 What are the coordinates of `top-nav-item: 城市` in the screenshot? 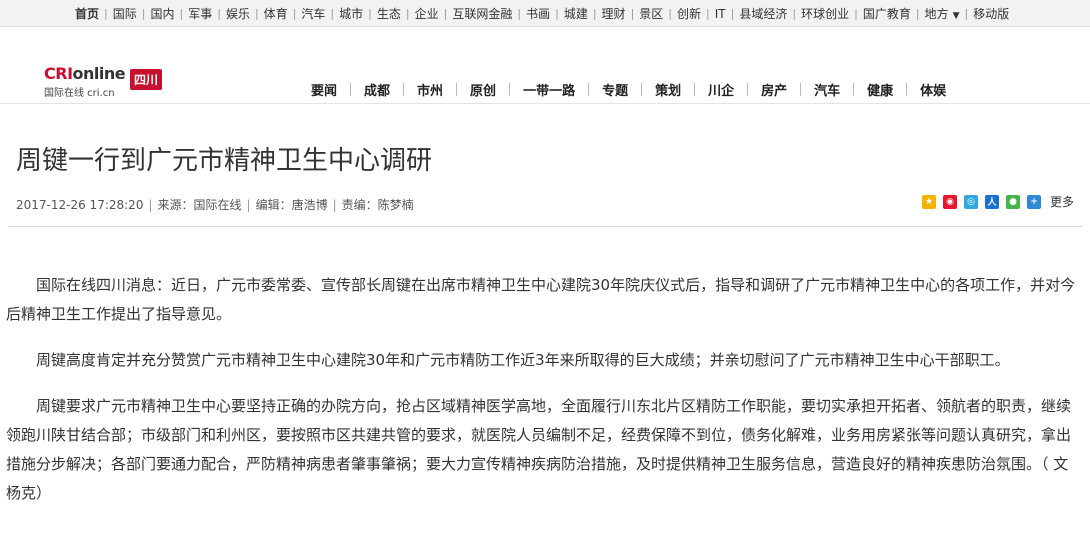 It's located at (351, 13).